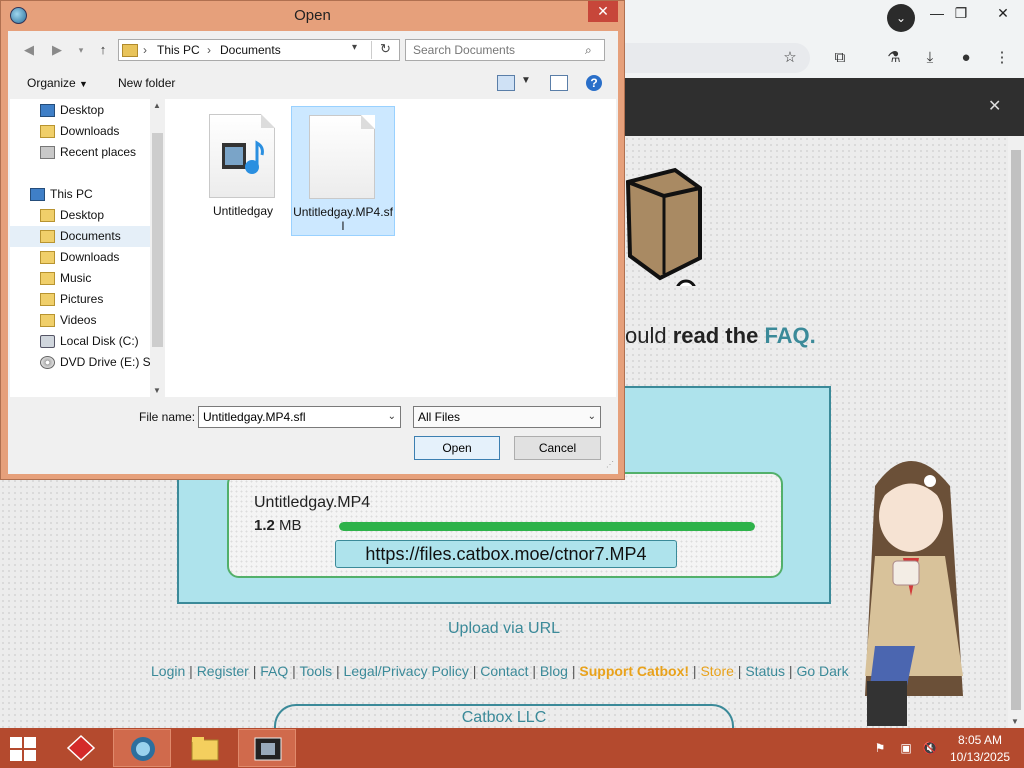  Describe the element at coordinates (23, 749) in the screenshot. I see `start-icon` at that location.